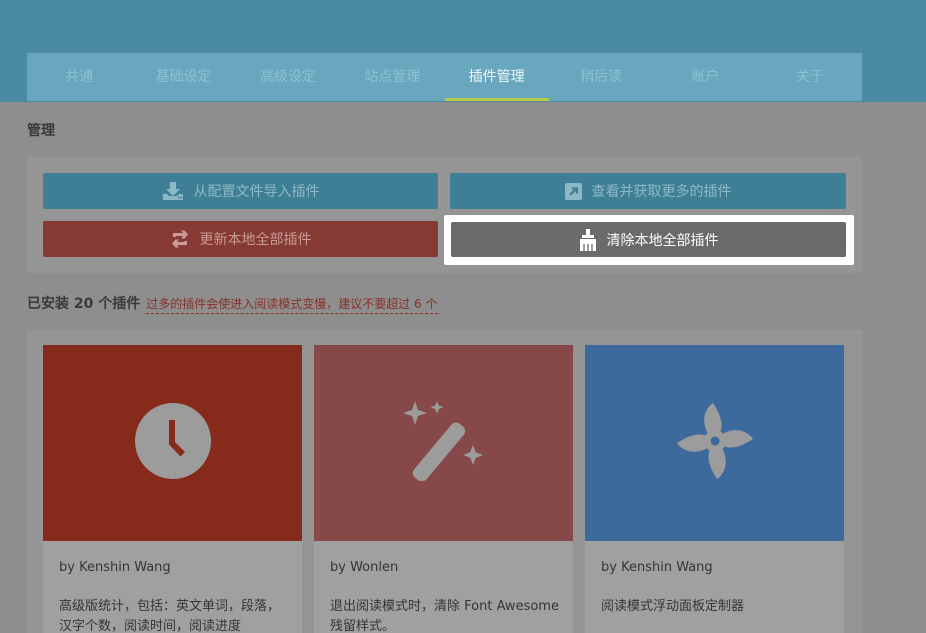 This screenshot has width=926, height=633. What do you see at coordinates (364, 567) in the screenshot?
I see `plugin-author: by Wonlen` at bounding box center [364, 567].